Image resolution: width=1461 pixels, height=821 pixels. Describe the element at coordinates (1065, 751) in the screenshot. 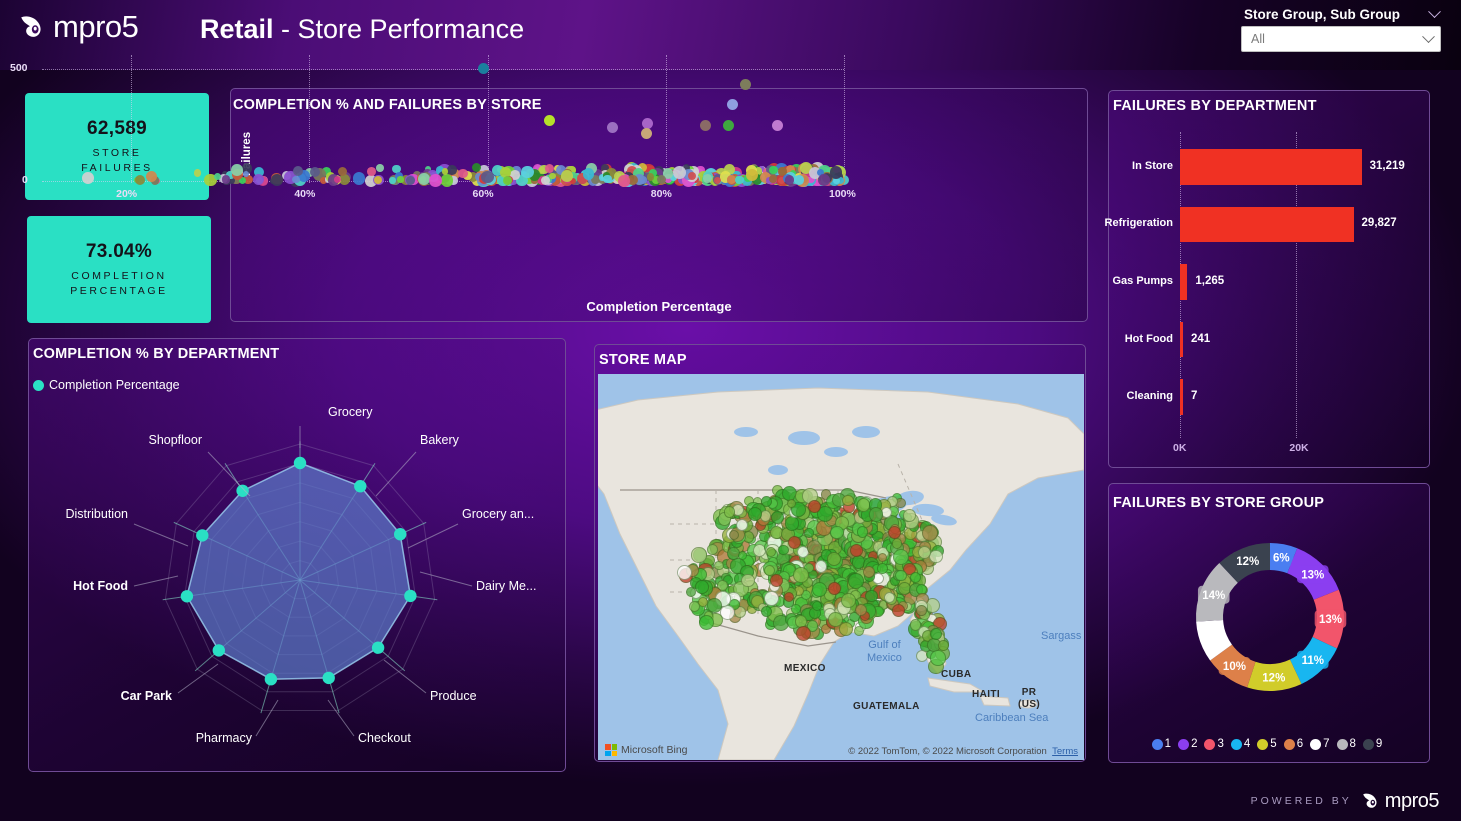

I see `map-terms-link: Terms` at that location.